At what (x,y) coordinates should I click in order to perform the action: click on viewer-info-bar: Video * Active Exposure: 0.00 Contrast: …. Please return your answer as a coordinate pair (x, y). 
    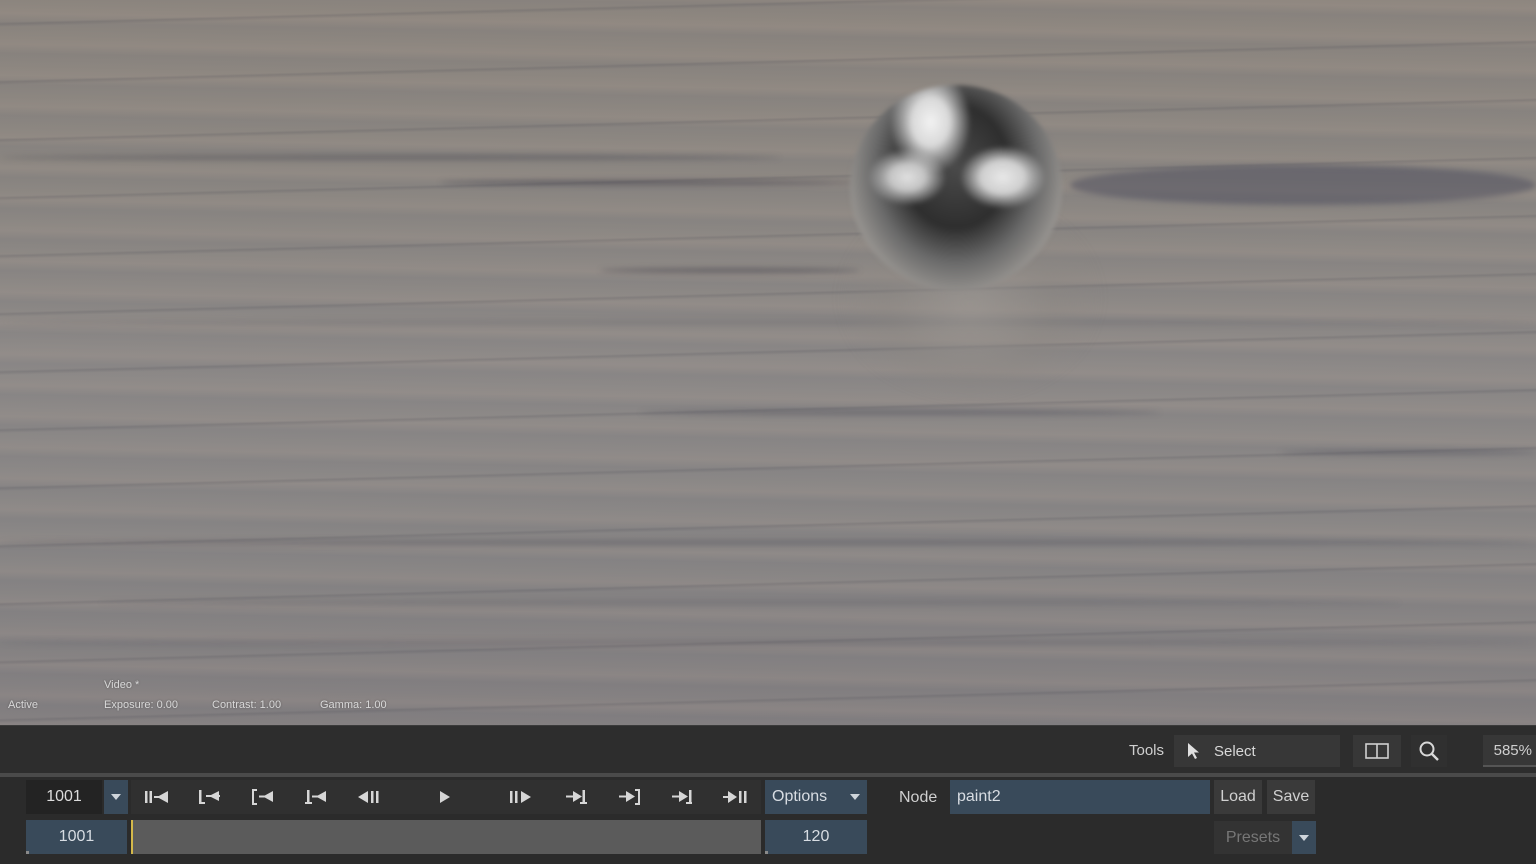
    Looking at the image, I should click on (768, 702).